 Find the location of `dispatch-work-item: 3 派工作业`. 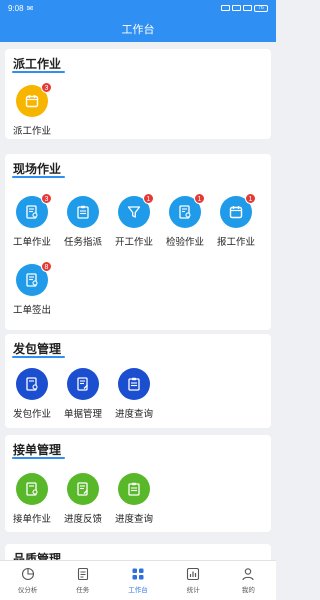

dispatch-work-item: 3 派工作业 is located at coordinates (32, 113).